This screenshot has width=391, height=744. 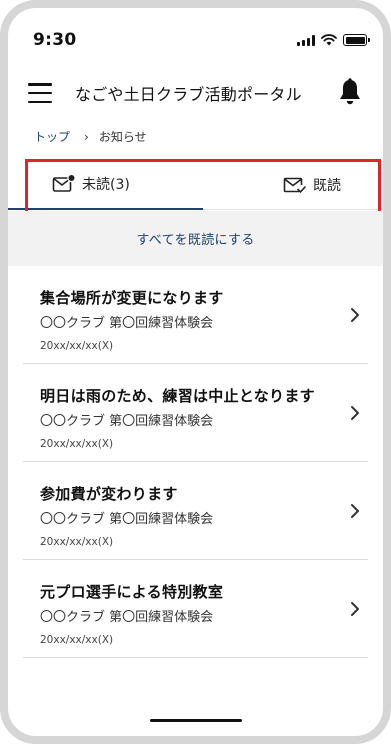 I want to click on tab-read: 既読, so click(x=293, y=185).